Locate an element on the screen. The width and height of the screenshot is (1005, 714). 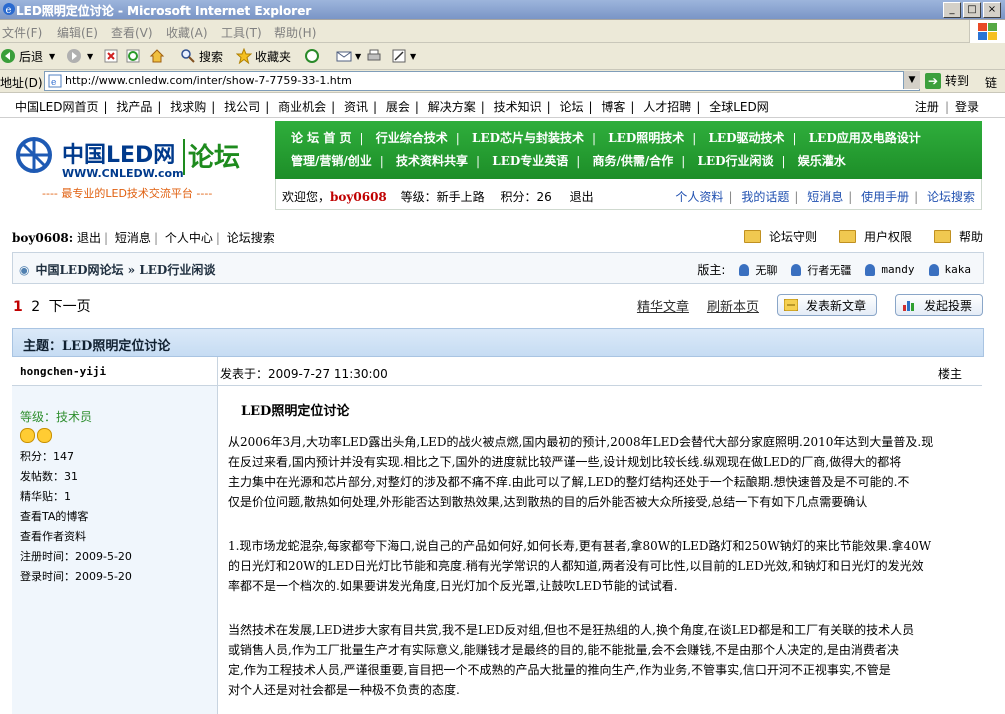
nav-home: 中国LED网首页 is located at coordinates (57, 107).